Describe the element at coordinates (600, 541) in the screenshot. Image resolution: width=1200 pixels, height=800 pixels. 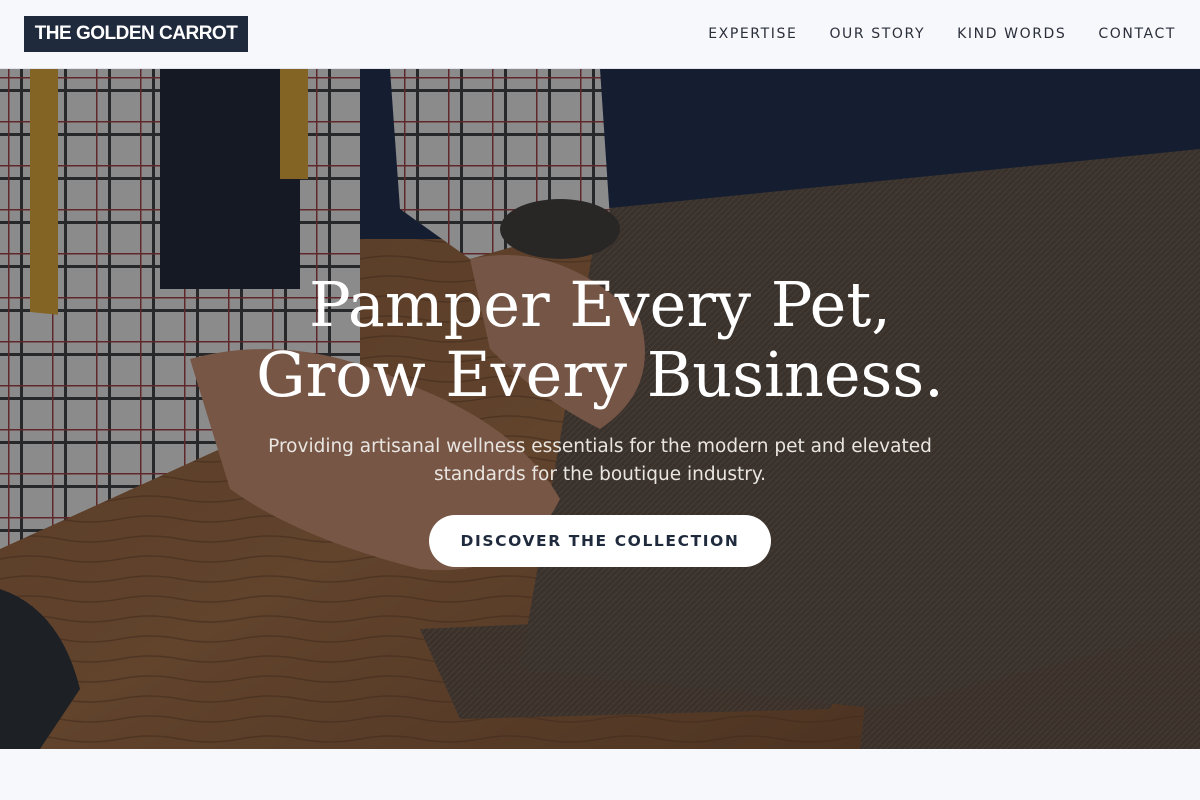
I see `discover-collection-button: DISCOVER THE COLLECTION` at that location.